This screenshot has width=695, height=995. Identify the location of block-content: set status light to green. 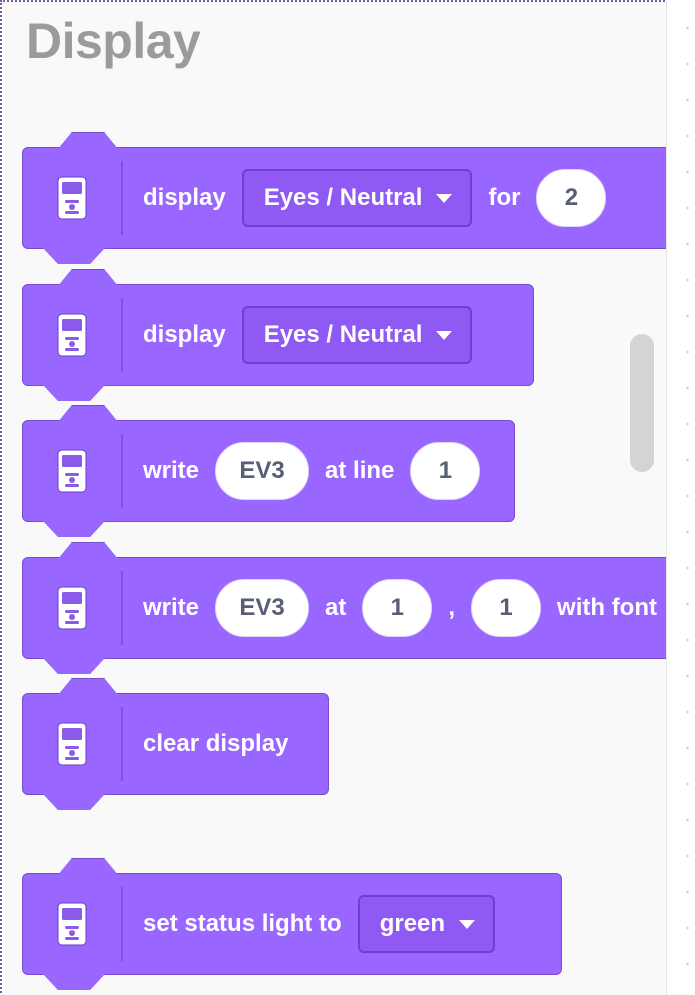
(352, 924).